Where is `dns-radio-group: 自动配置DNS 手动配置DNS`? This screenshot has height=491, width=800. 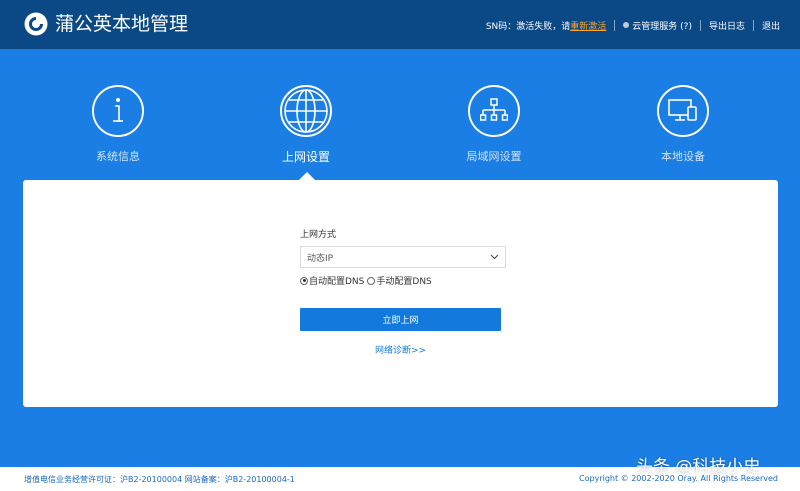
dns-radio-group: 自动配置DNS 手动配置DNS is located at coordinates (400, 280).